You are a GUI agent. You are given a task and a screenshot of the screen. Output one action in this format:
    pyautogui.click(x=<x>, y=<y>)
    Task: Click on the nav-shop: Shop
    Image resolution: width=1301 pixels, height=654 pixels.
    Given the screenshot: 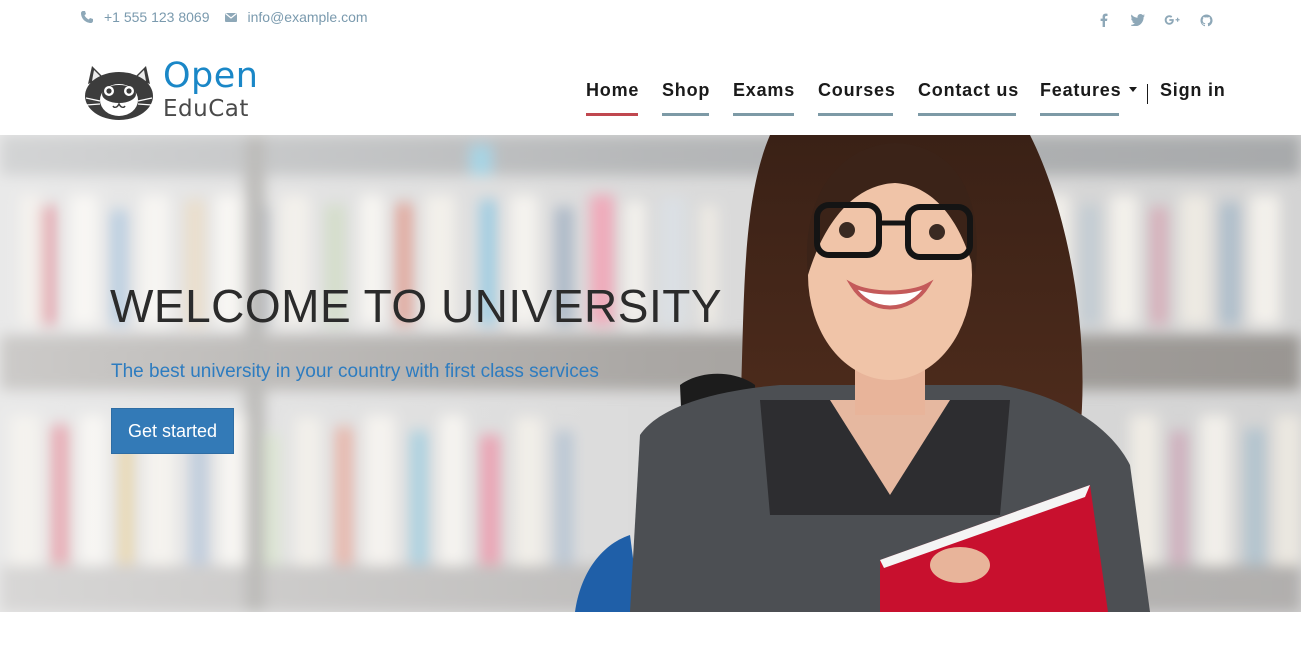 What is the action you would take?
    pyautogui.click(x=686, y=90)
    